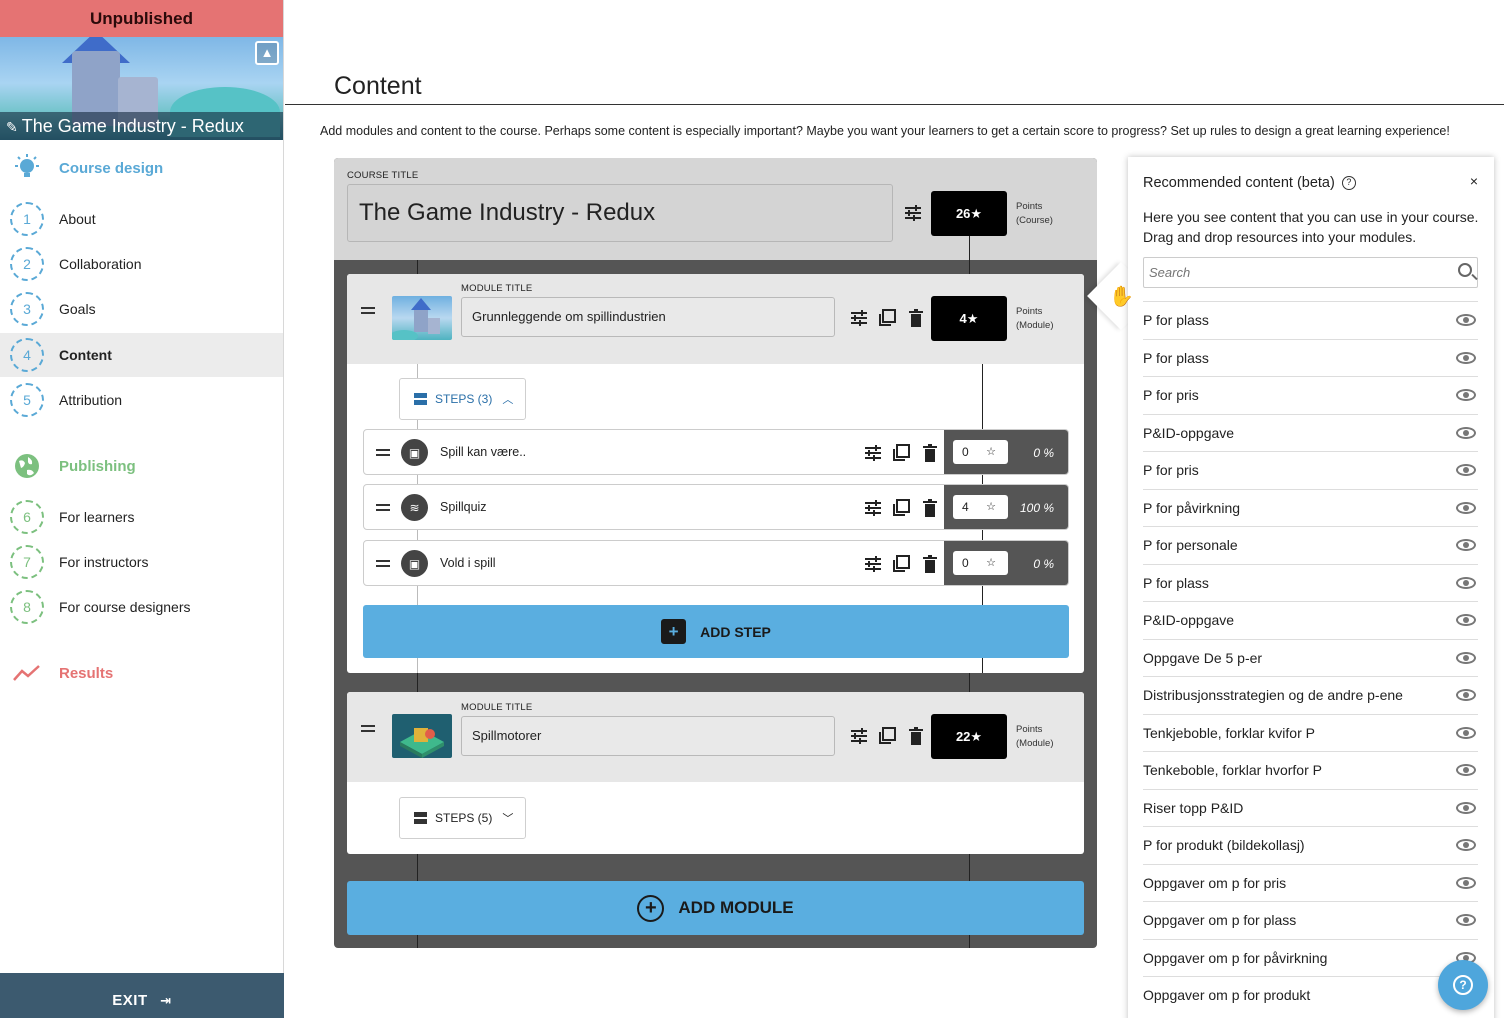  What do you see at coordinates (141, 673) in the screenshot?
I see `section-results: Results` at bounding box center [141, 673].